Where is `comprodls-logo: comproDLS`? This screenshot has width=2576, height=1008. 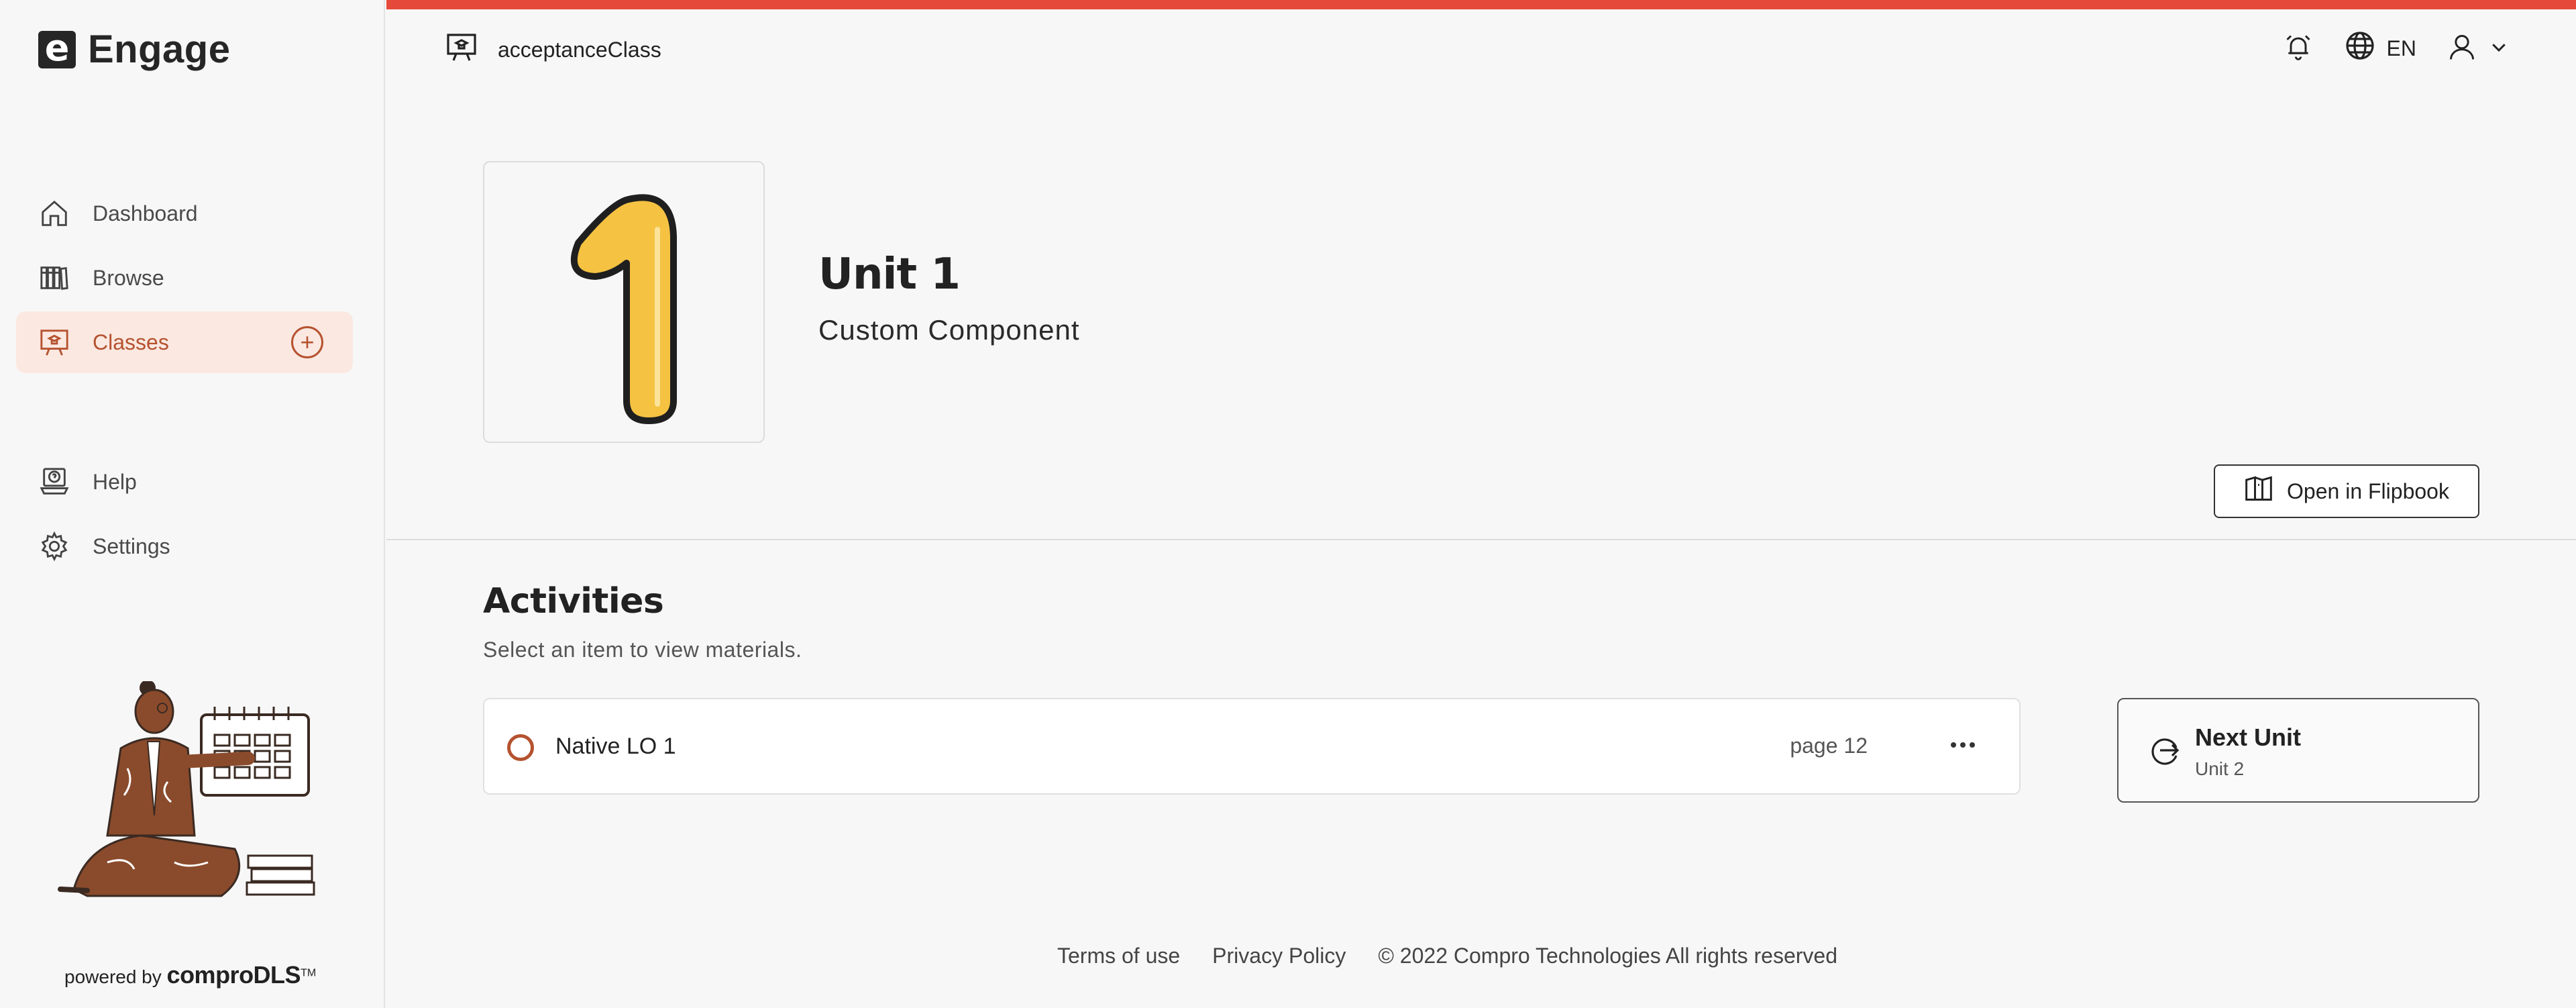
comprodls-logo: comproDLS is located at coordinates (233, 975).